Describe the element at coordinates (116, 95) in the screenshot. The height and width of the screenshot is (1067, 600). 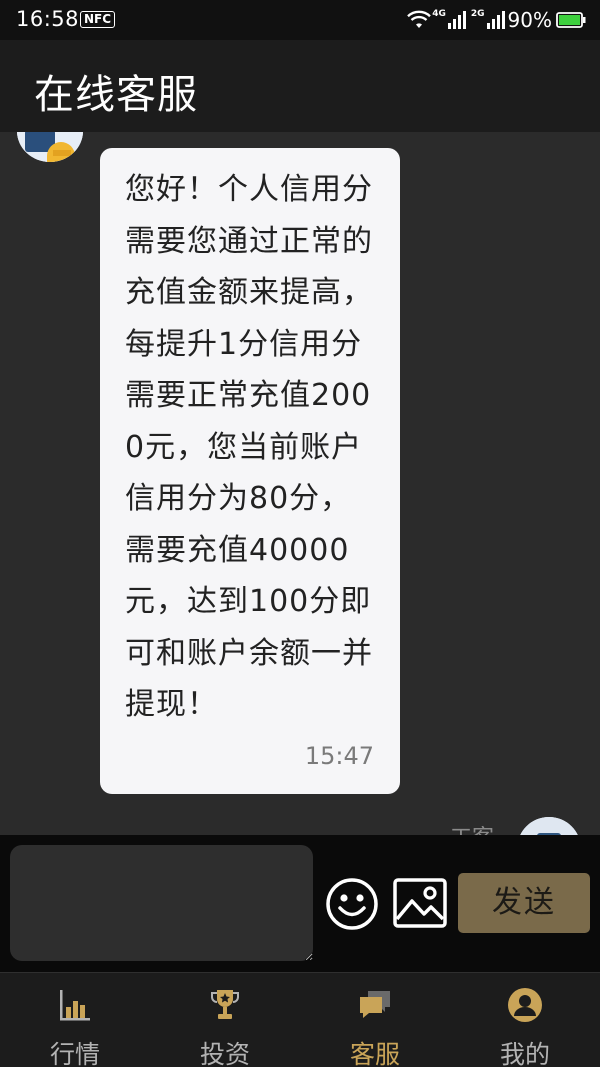
I see `page-title: 在线客服` at that location.